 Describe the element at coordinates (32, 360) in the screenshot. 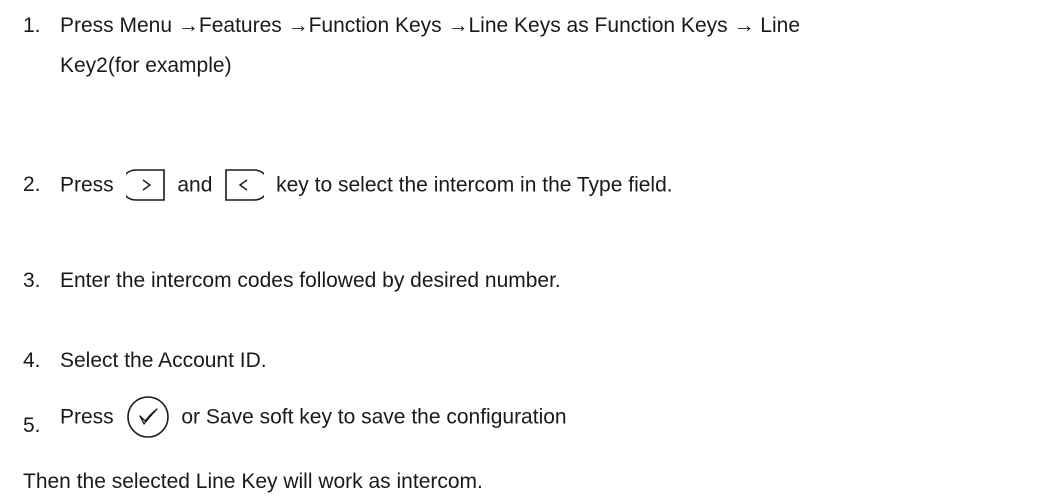

I see `step-number: 4.` at that location.